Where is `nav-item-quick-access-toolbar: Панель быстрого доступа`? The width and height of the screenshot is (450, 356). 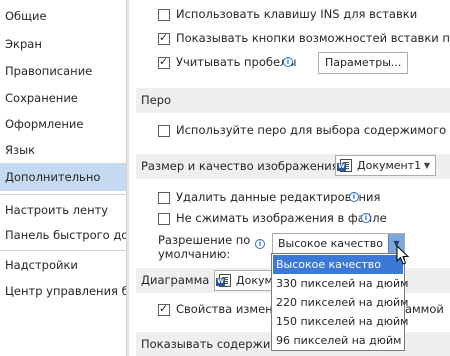
nav-item-quick-access-toolbar: Панель быстрого доступа is located at coordinates (63, 235).